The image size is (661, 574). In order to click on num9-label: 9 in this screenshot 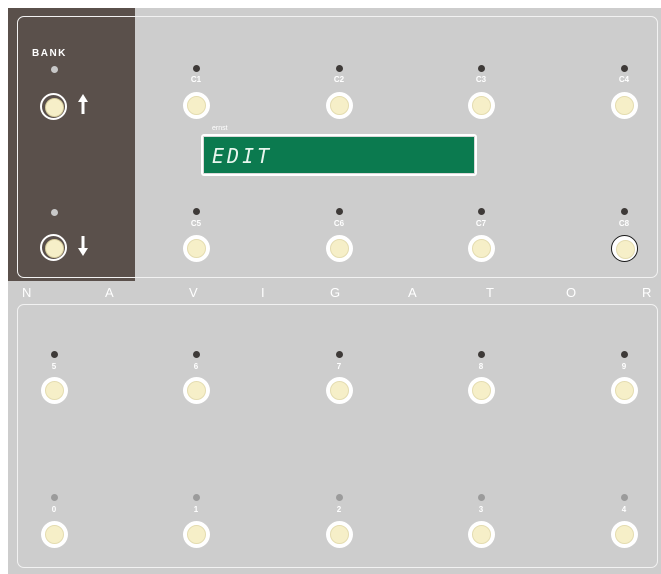, I will do `click(624, 366)`.